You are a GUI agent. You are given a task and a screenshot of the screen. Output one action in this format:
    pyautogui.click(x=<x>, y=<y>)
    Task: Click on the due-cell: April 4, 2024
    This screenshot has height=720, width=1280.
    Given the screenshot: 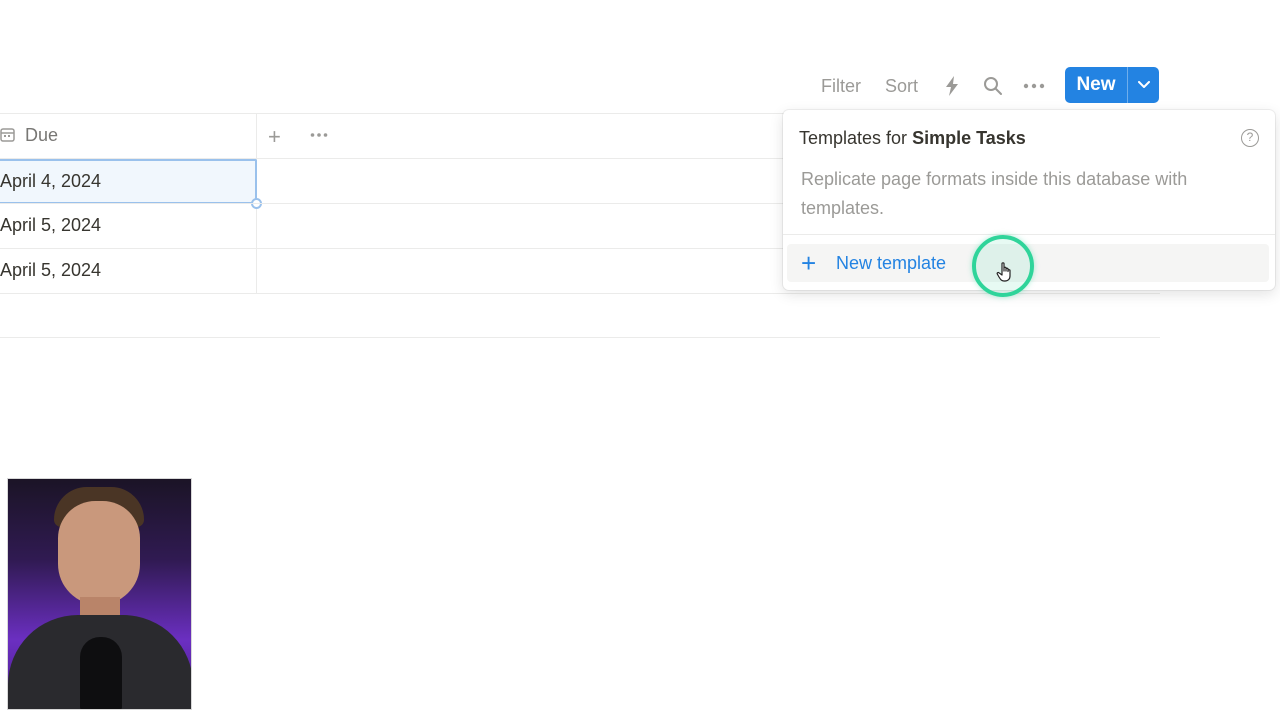 What is the action you would take?
    pyautogui.click(x=128, y=181)
    